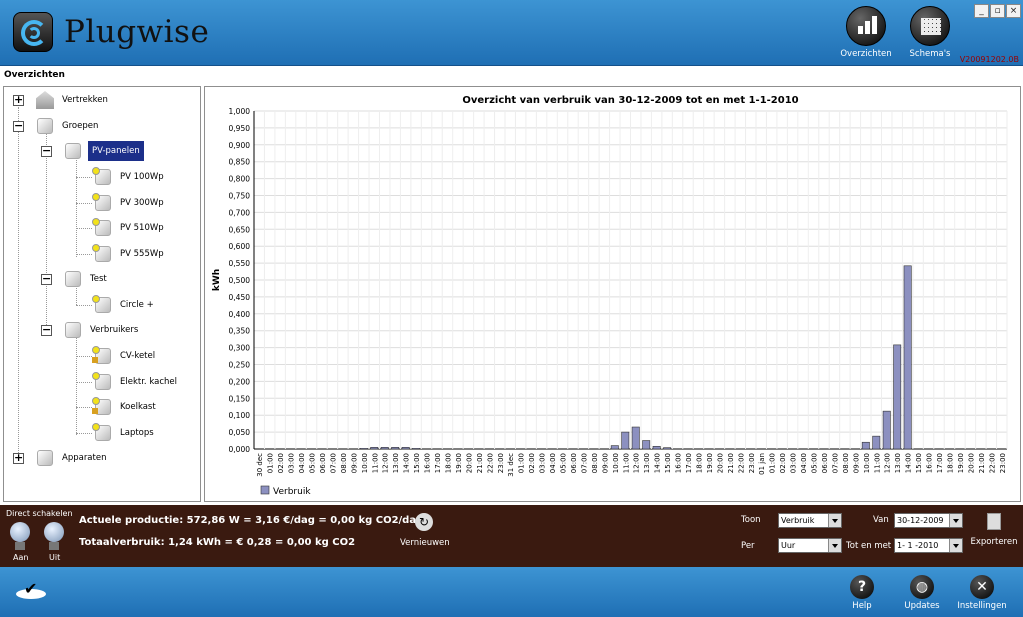 The image size is (1023, 617). Describe the element at coordinates (810, 520) in the screenshot. I see `toon-select: Verbruik` at that location.